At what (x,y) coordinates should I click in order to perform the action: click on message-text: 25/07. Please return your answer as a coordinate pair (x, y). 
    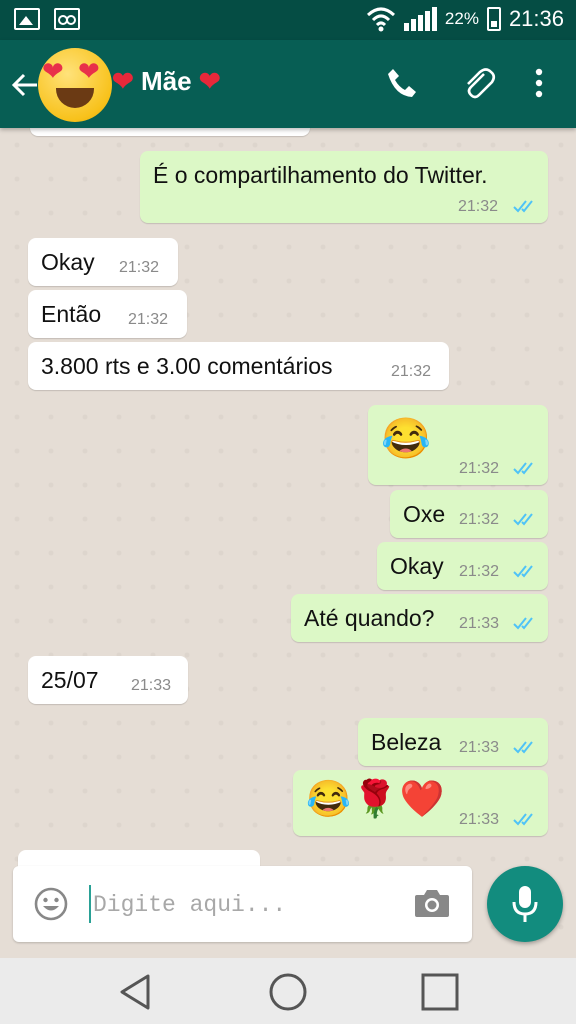
    Looking at the image, I should click on (70, 680).